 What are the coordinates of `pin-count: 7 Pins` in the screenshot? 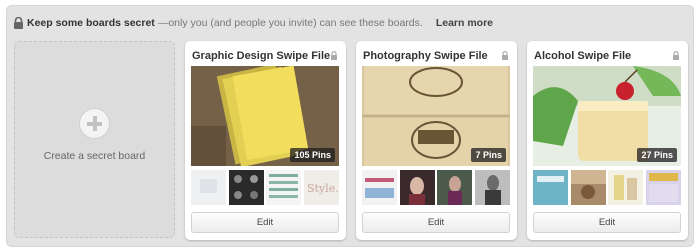 It's located at (488, 155).